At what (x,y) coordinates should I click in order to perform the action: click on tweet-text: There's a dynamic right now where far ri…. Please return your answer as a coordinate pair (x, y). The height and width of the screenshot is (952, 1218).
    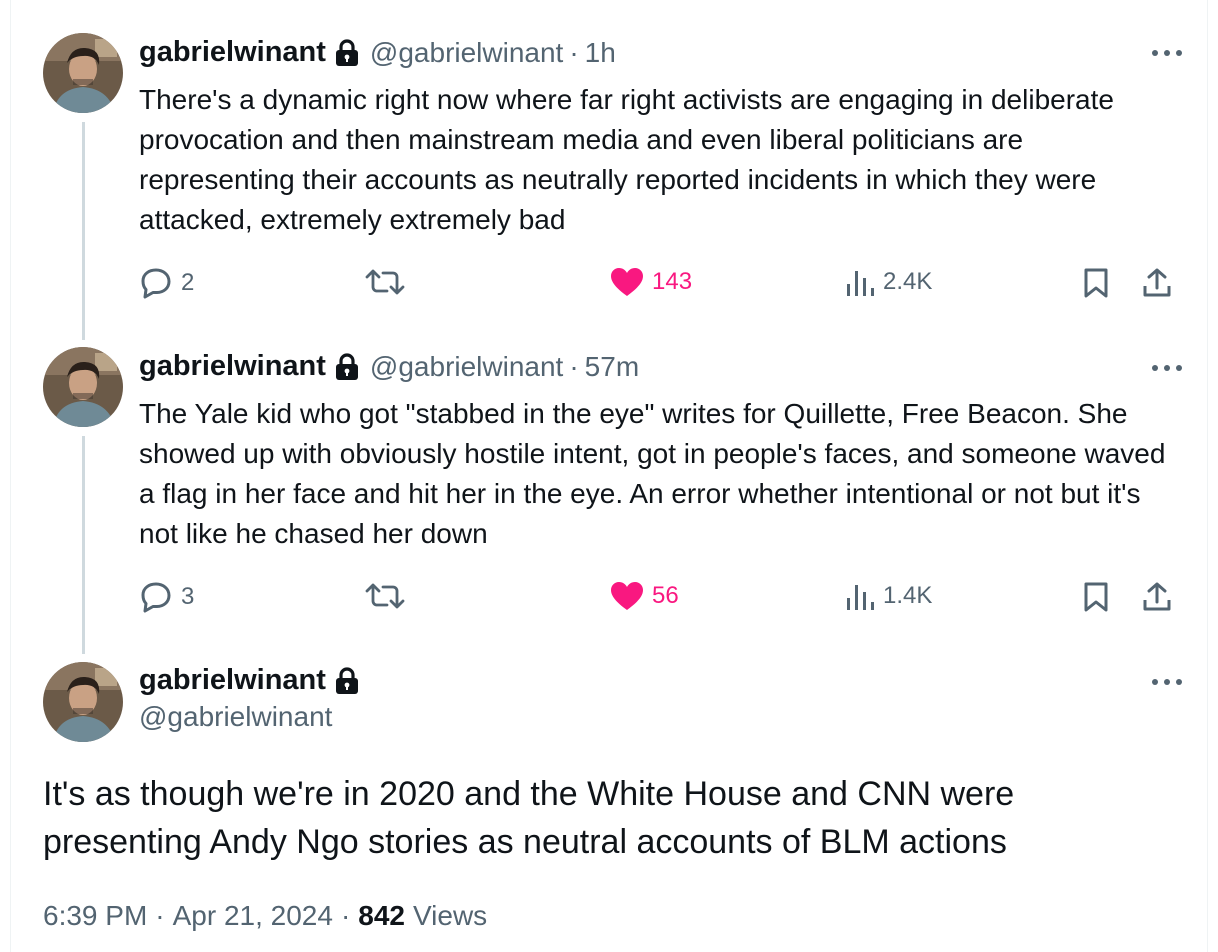
    Looking at the image, I should click on (626, 159).